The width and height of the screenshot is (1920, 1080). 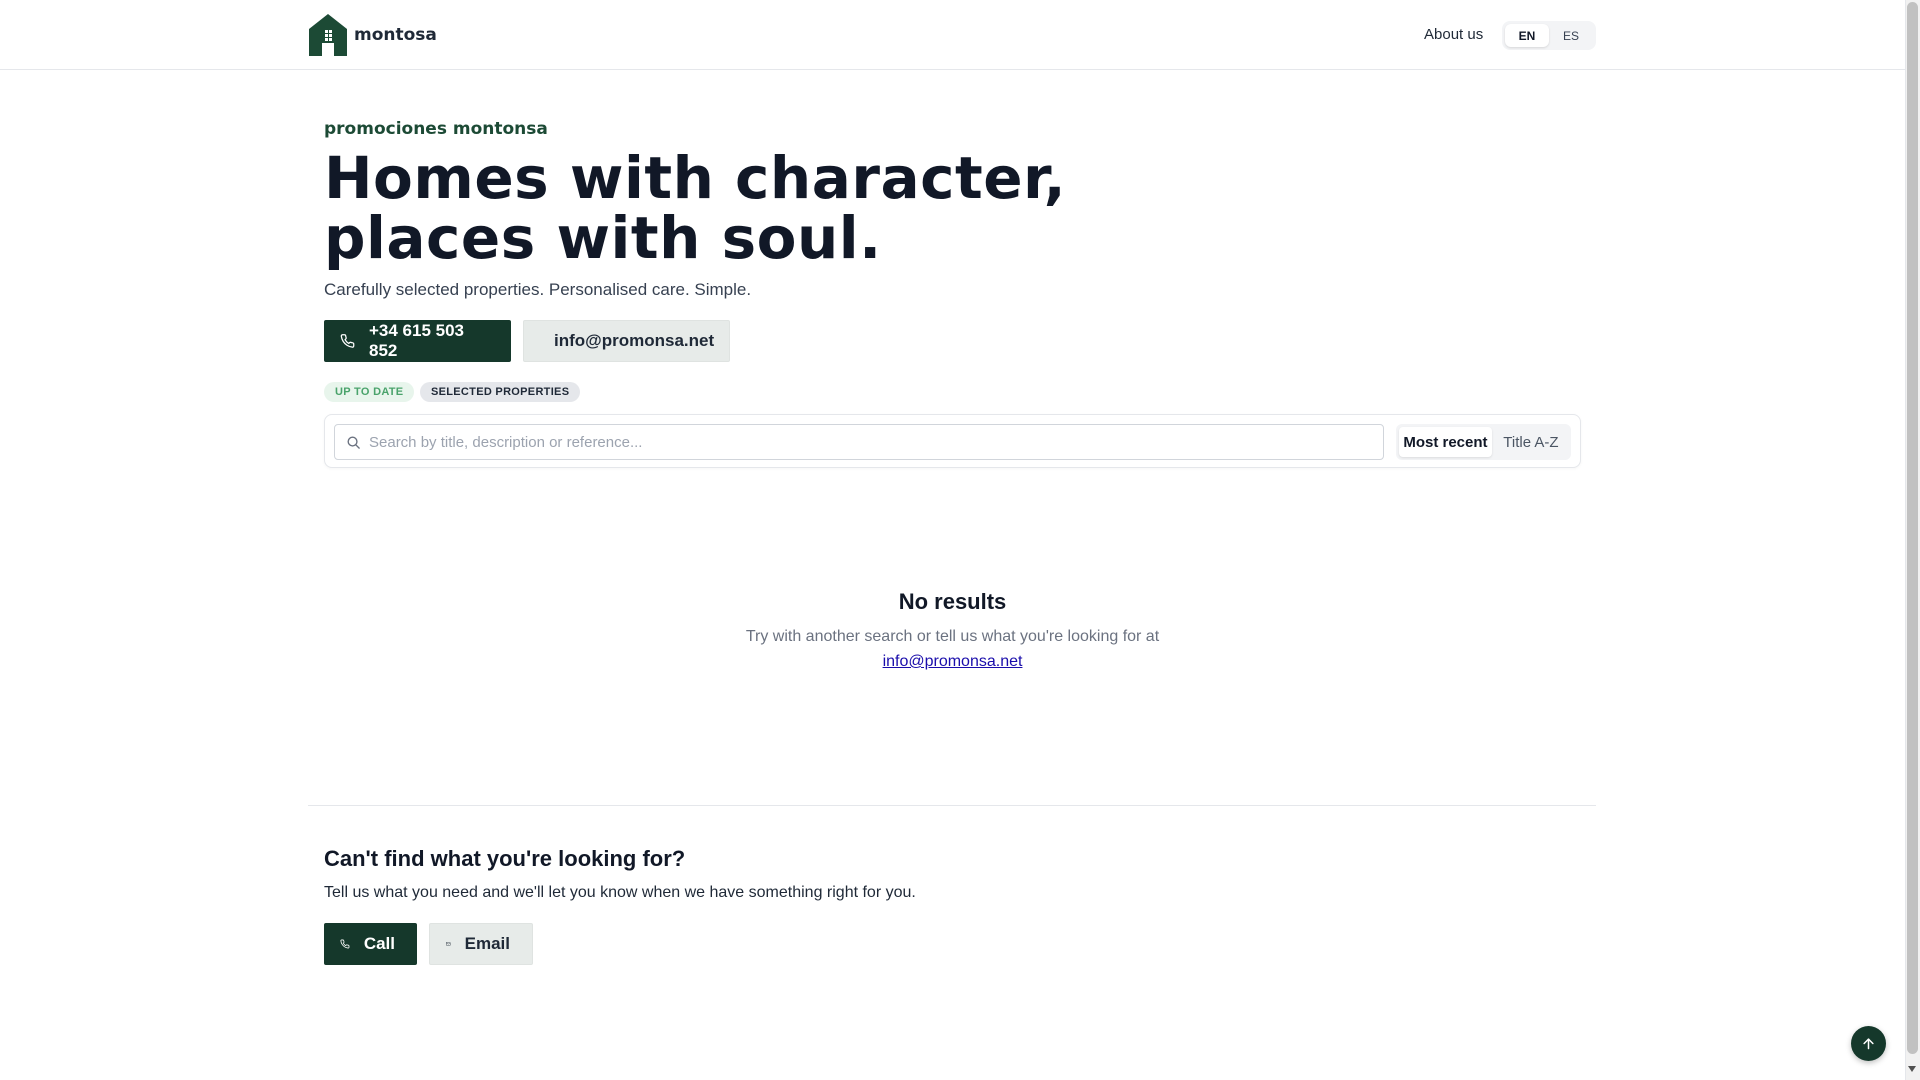 What do you see at coordinates (1912, 528) in the screenshot?
I see `scrollbar-thumb` at bounding box center [1912, 528].